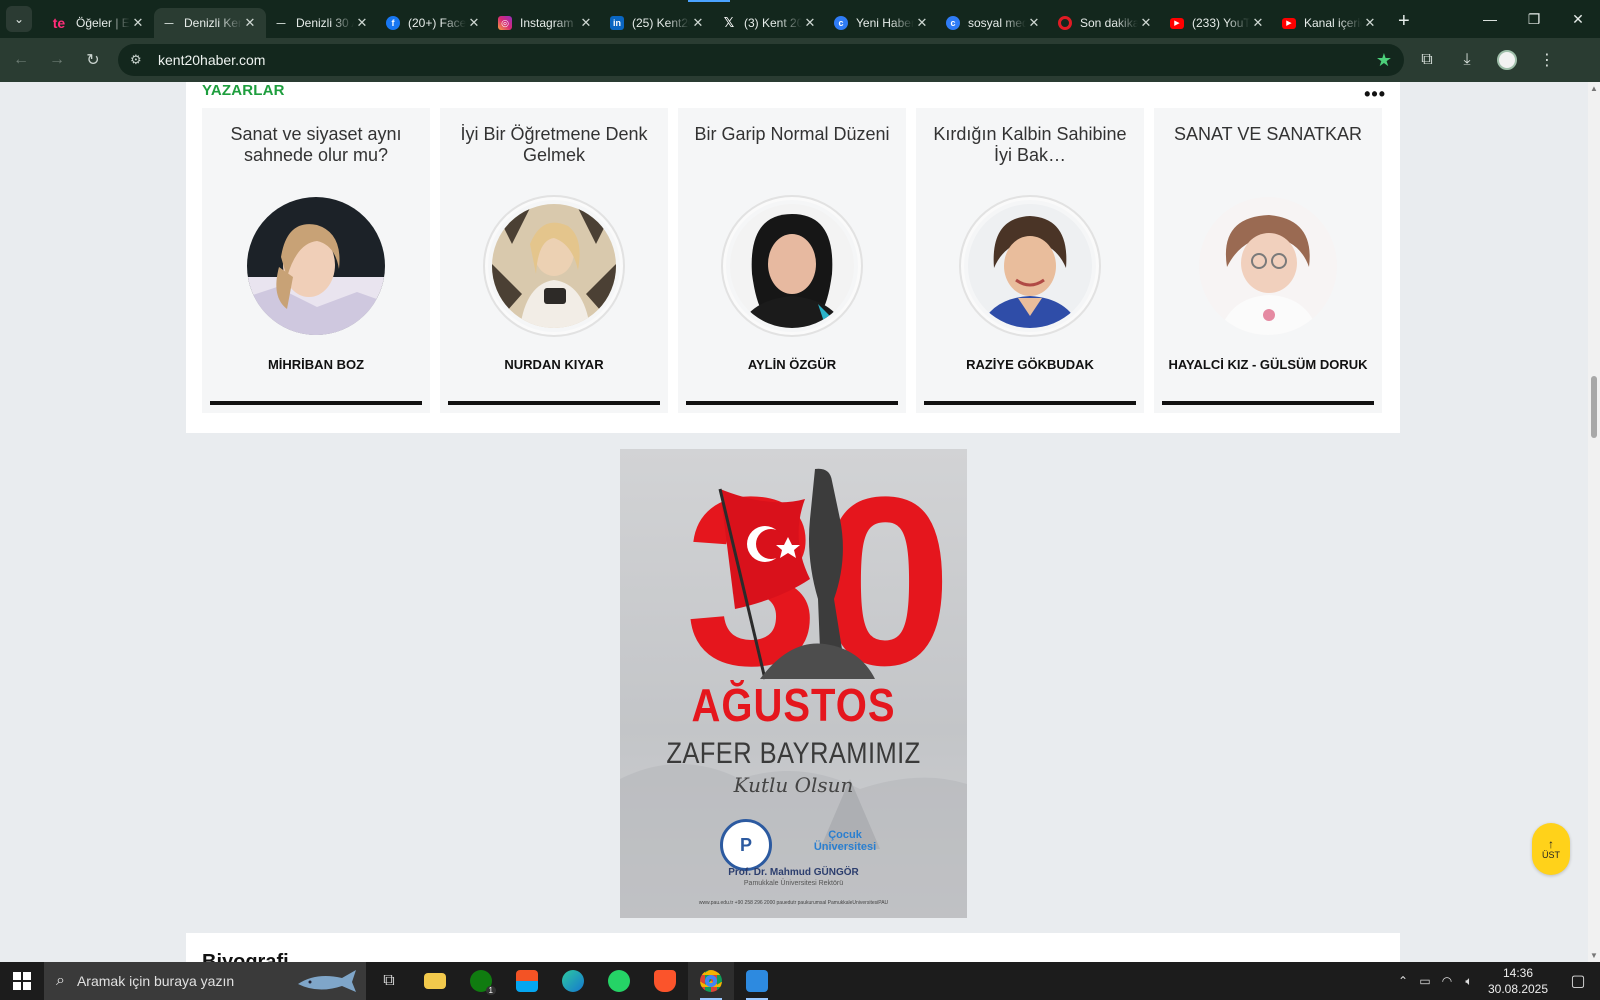  What do you see at coordinates (1547, 60) in the screenshot?
I see `browser-menu-icon: ⋮` at bounding box center [1547, 60].